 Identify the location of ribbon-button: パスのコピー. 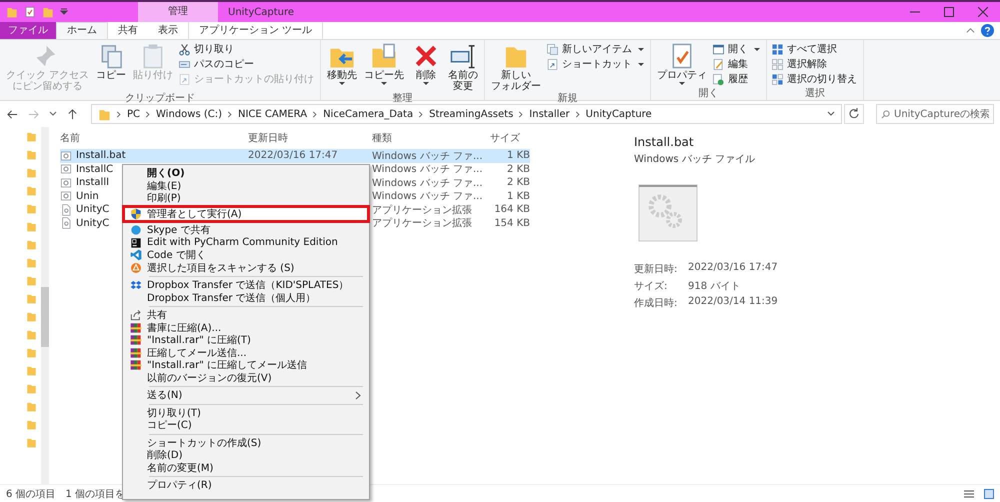
(247, 64).